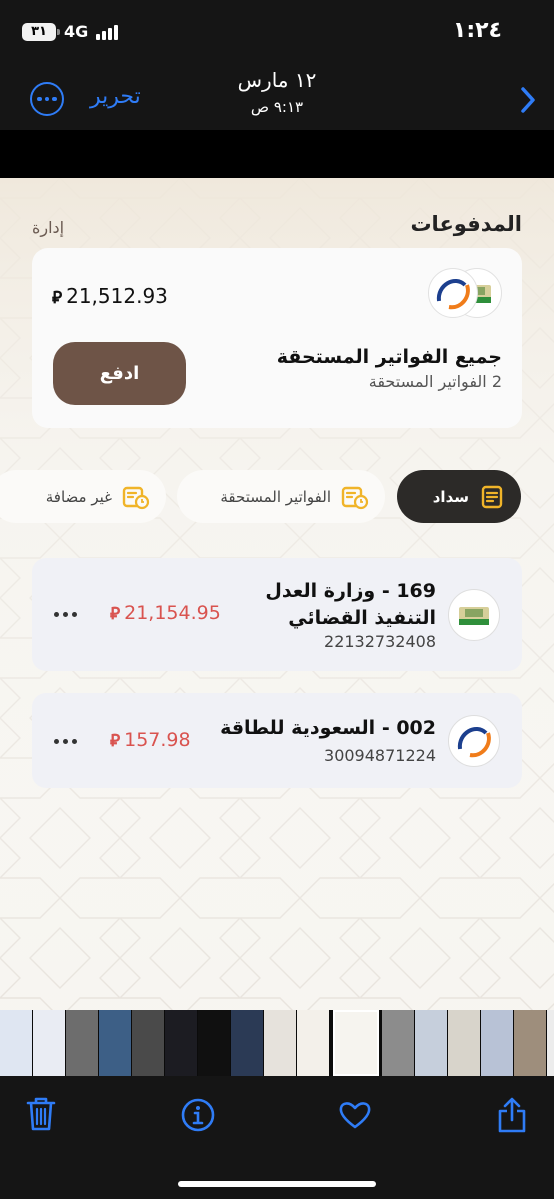  I want to click on filter-chip-label: سداد, so click(450, 496).